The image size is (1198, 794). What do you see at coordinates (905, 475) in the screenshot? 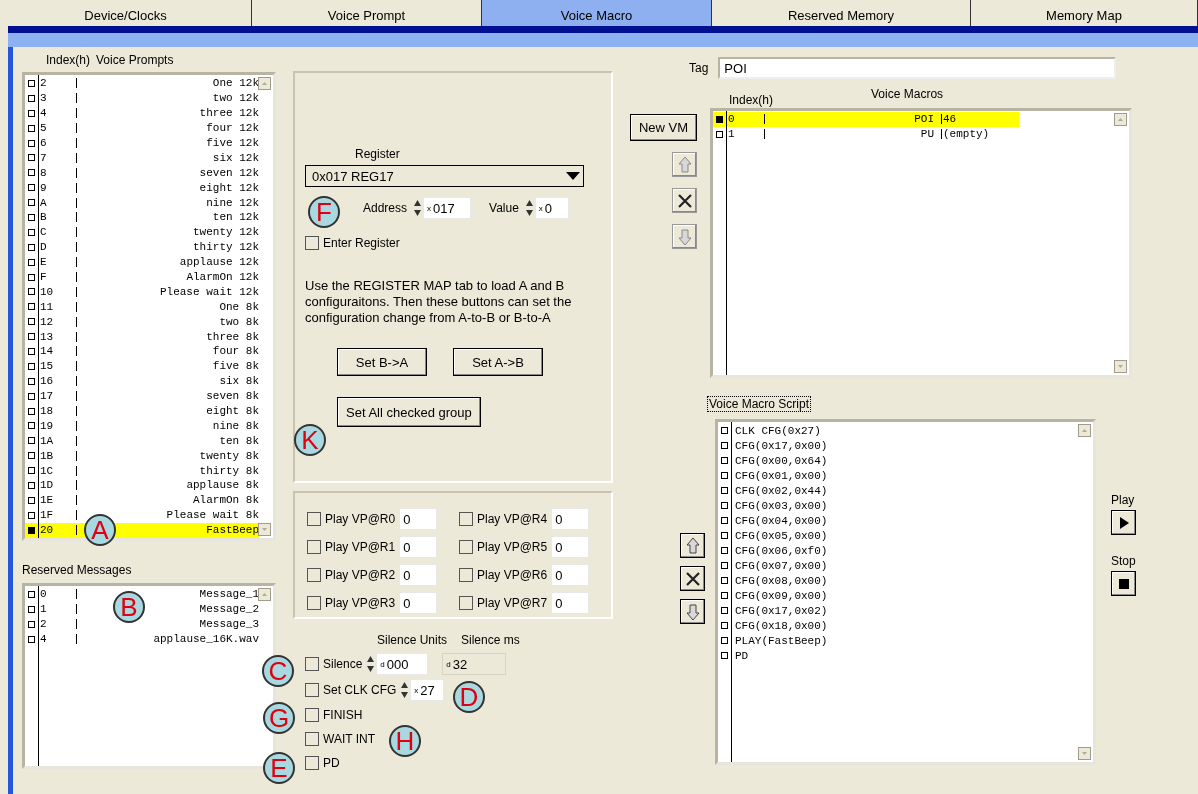
I see `script-line: CFG(0x01,0x00)` at bounding box center [905, 475].